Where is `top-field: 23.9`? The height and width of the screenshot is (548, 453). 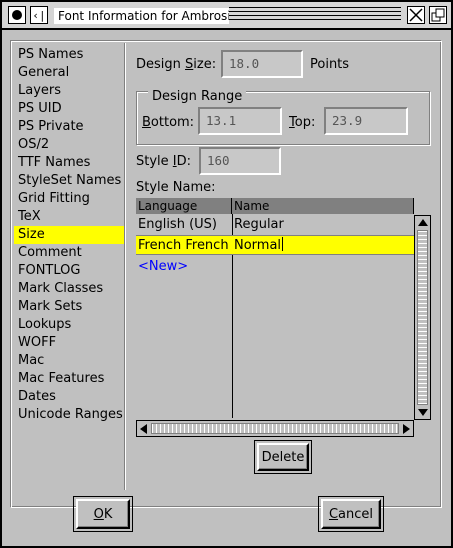 top-field: 23.9 is located at coordinates (366, 121).